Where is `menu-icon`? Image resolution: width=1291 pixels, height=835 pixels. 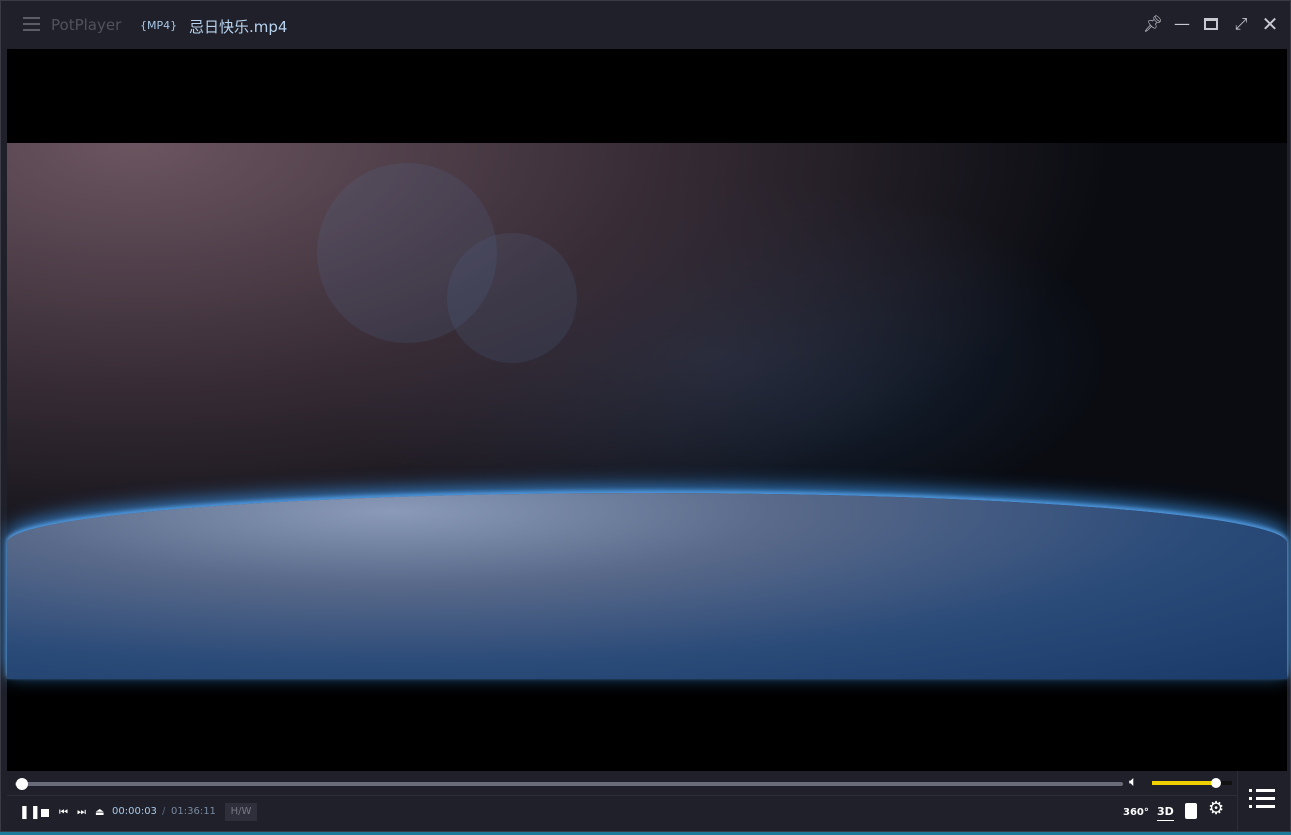 menu-icon is located at coordinates (31, 24).